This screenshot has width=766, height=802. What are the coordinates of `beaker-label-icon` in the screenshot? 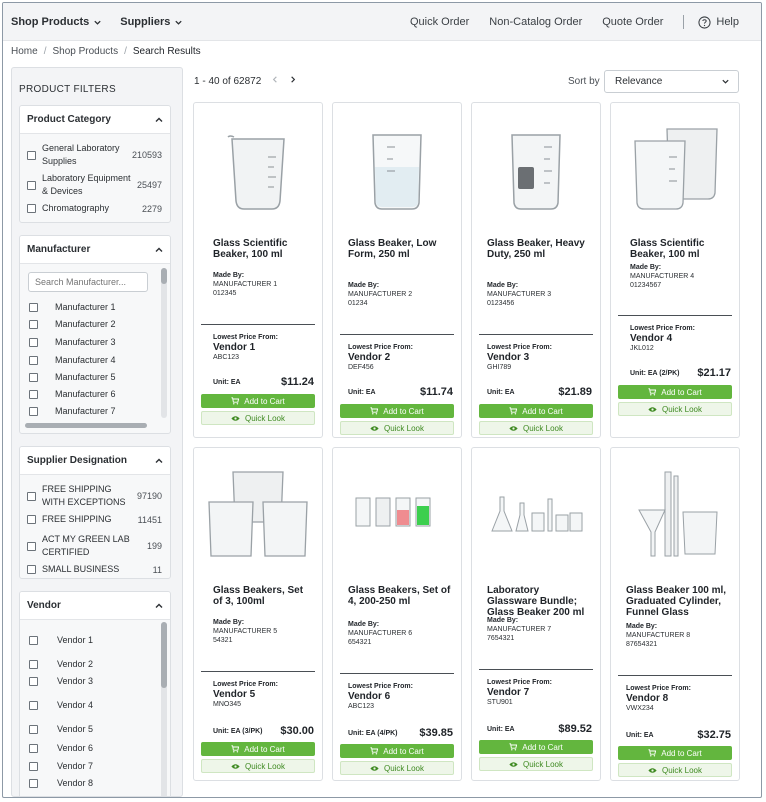 It's located at (536, 167).